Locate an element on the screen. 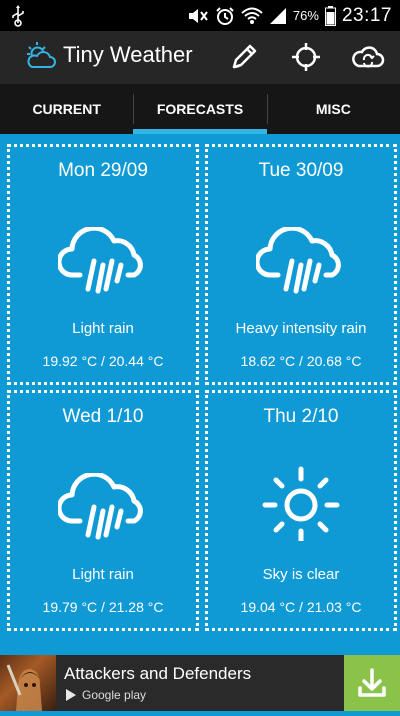  pencil-icon is located at coordinates (244, 56).